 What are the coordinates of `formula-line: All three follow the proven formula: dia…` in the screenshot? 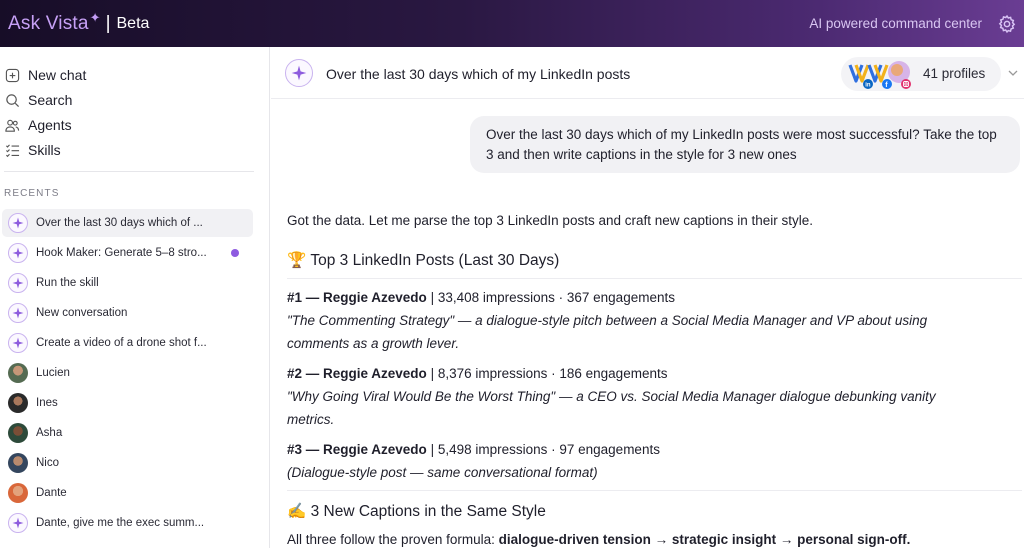 It's located at (598, 539).